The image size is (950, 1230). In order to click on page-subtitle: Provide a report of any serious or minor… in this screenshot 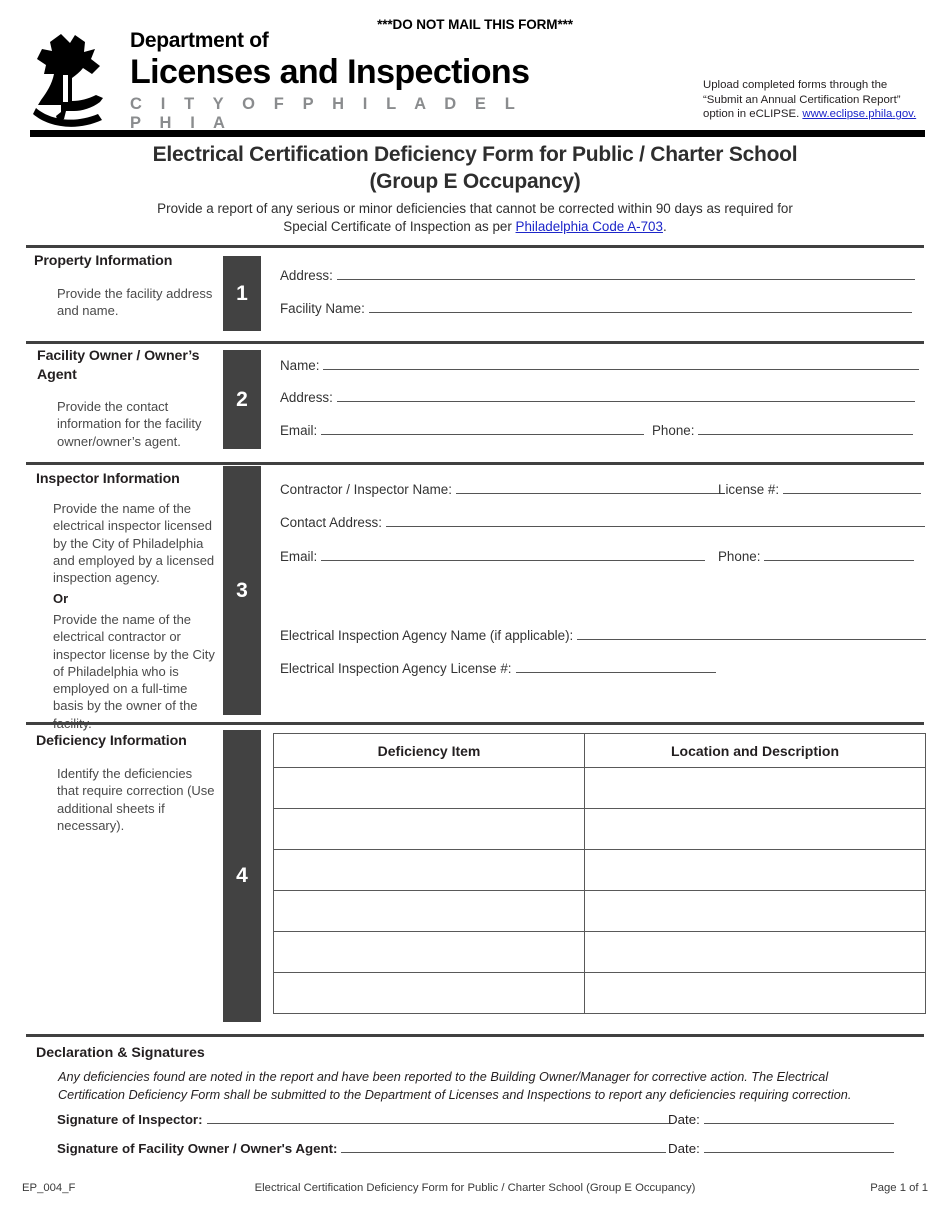, I will do `click(475, 218)`.